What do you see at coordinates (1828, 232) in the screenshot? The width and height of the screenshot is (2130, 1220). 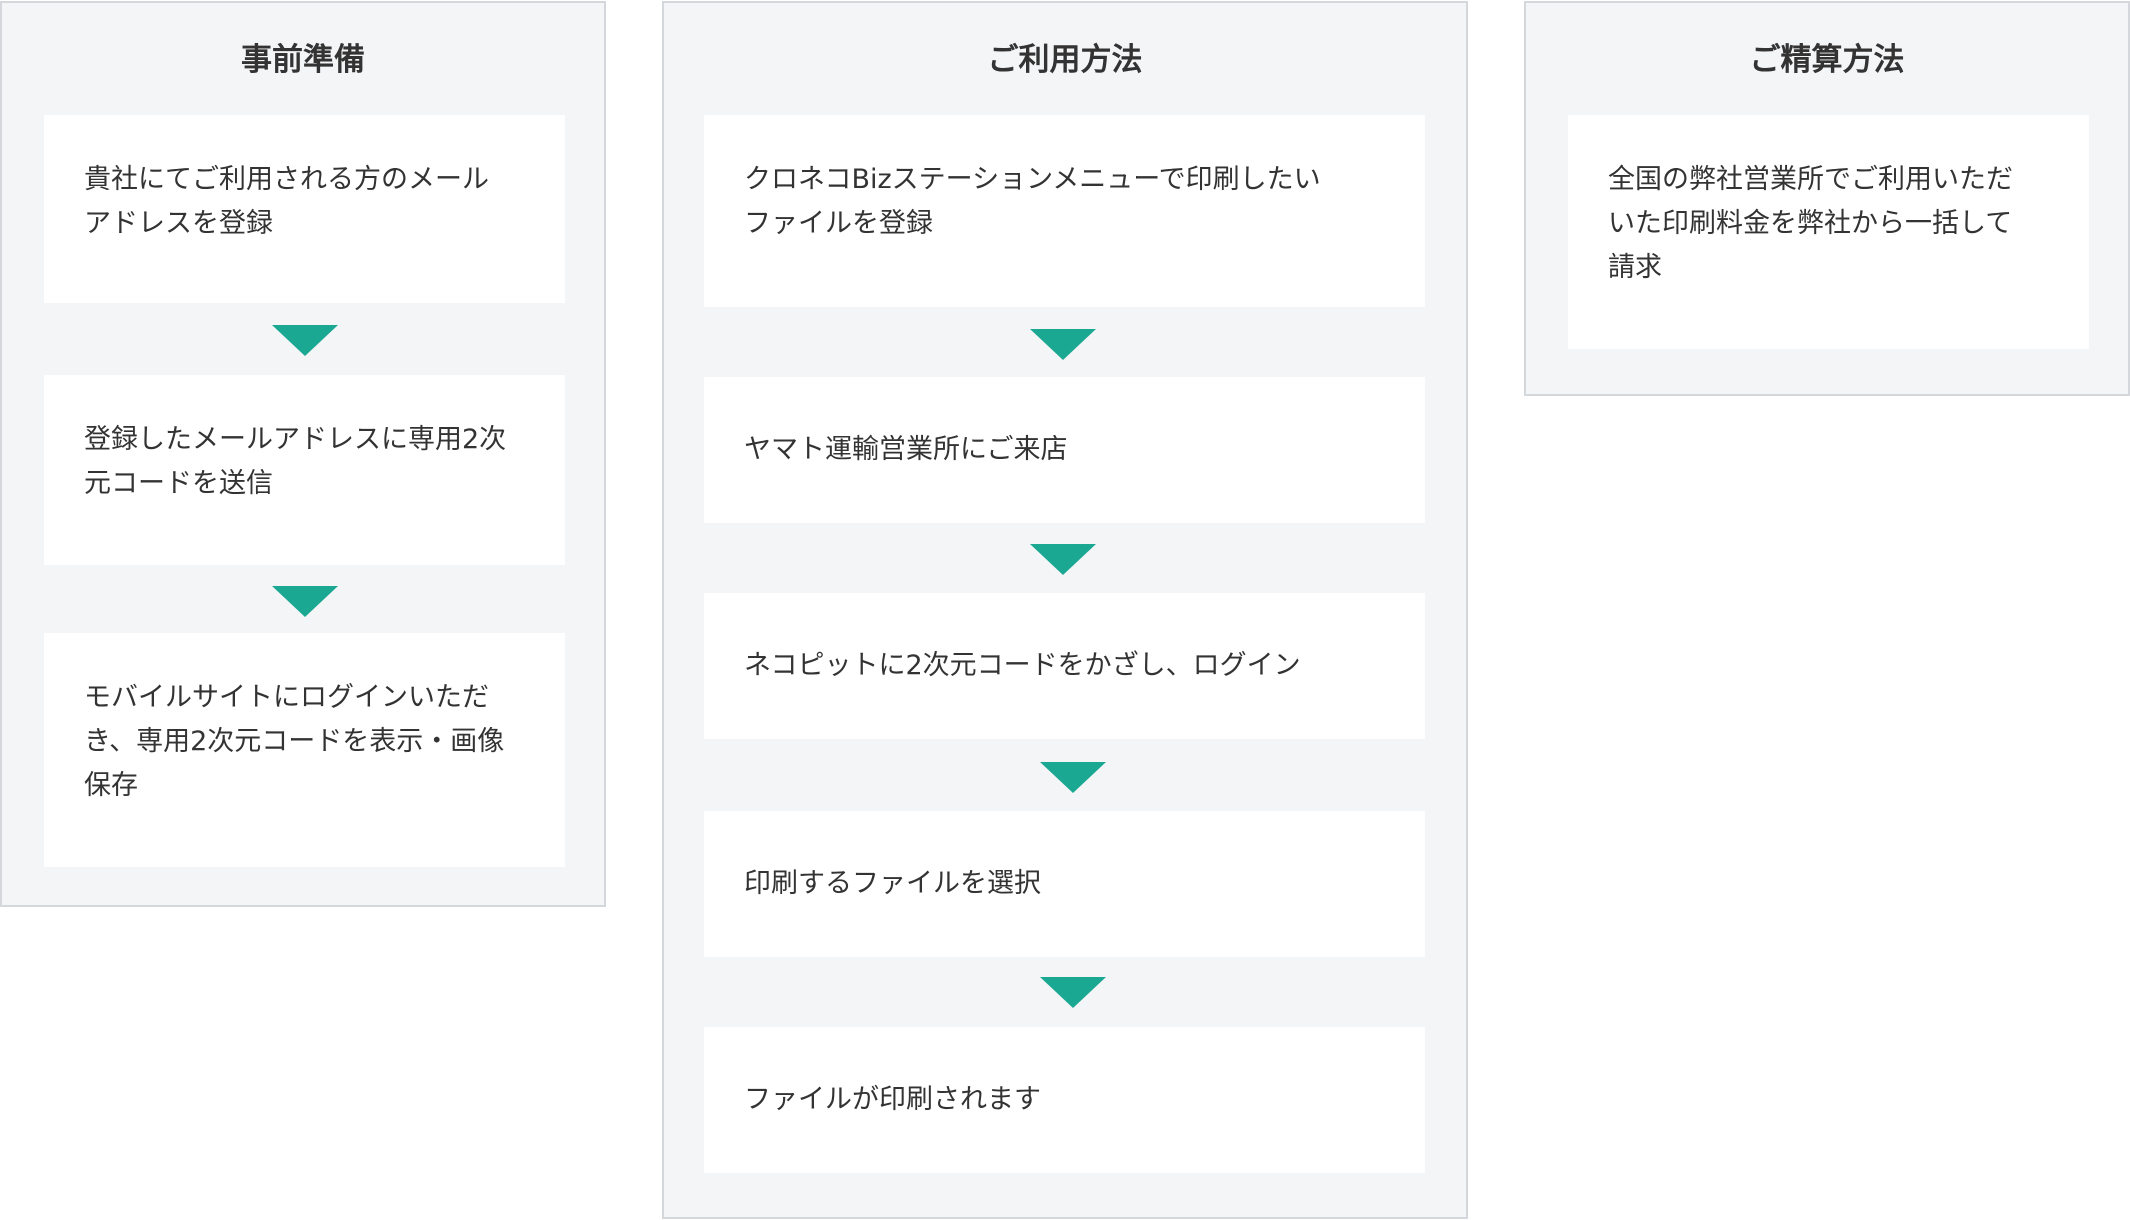 I see `step-billing: 全国の弊社営業所でご利用いただ いた印刷料金を弊社から一括して 請求` at bounding box center [1828, 232].